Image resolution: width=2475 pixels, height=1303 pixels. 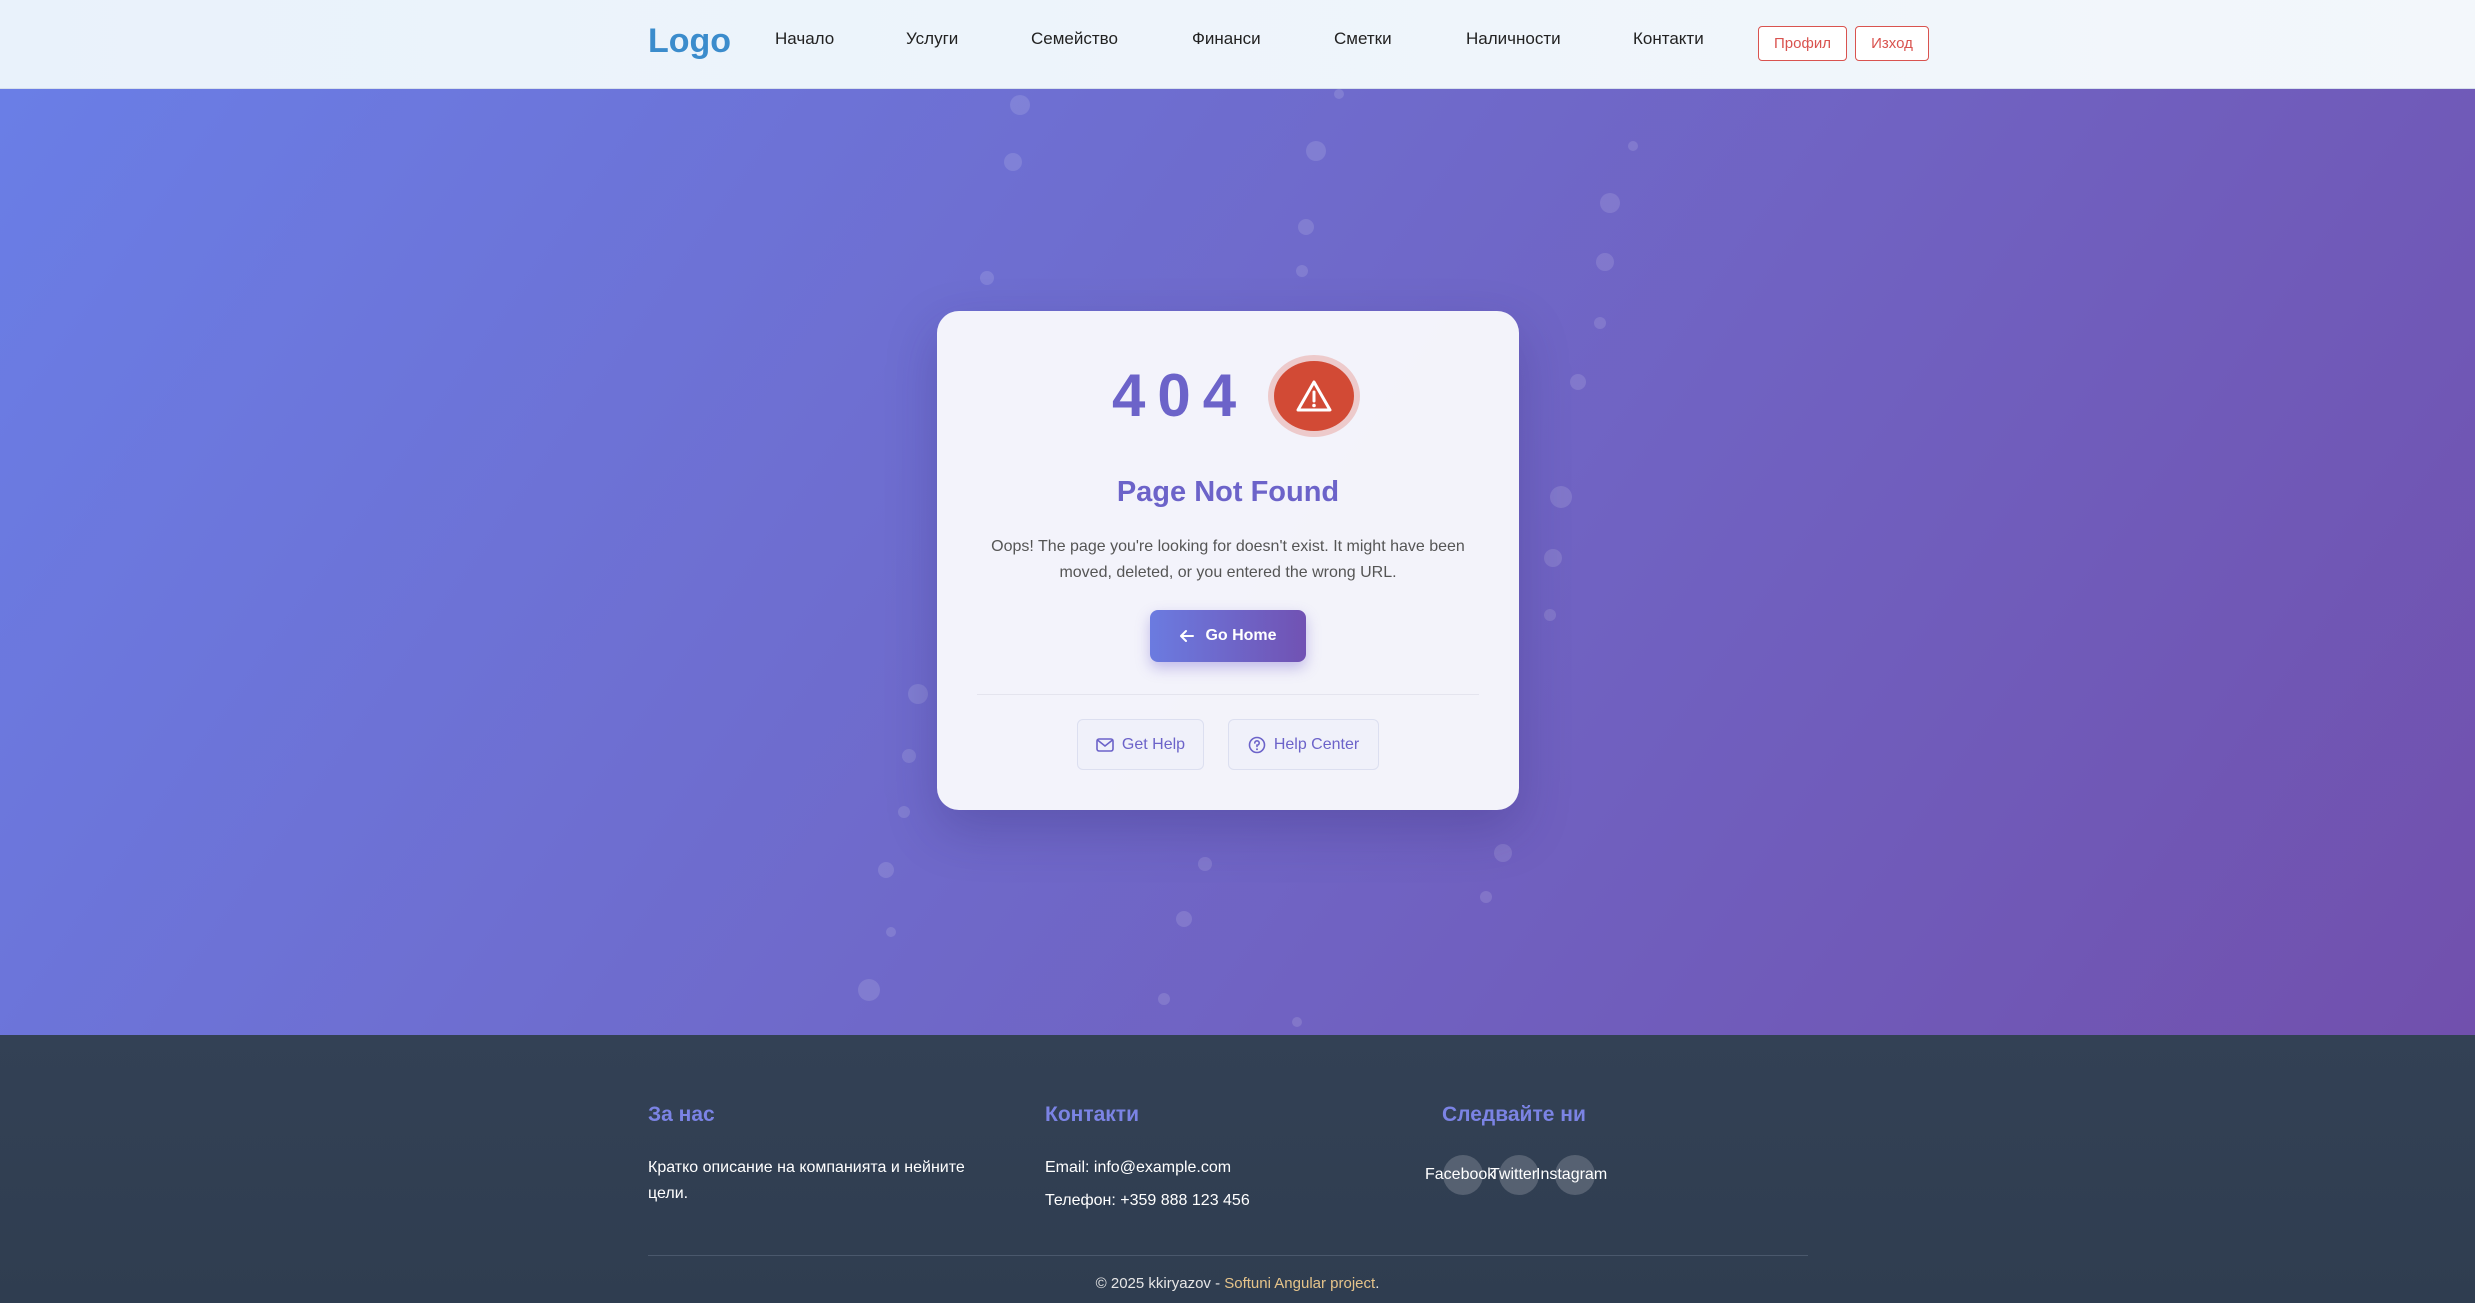 I want to click on social-link-twitter: Twitter, so click(x=1513, y=1175).